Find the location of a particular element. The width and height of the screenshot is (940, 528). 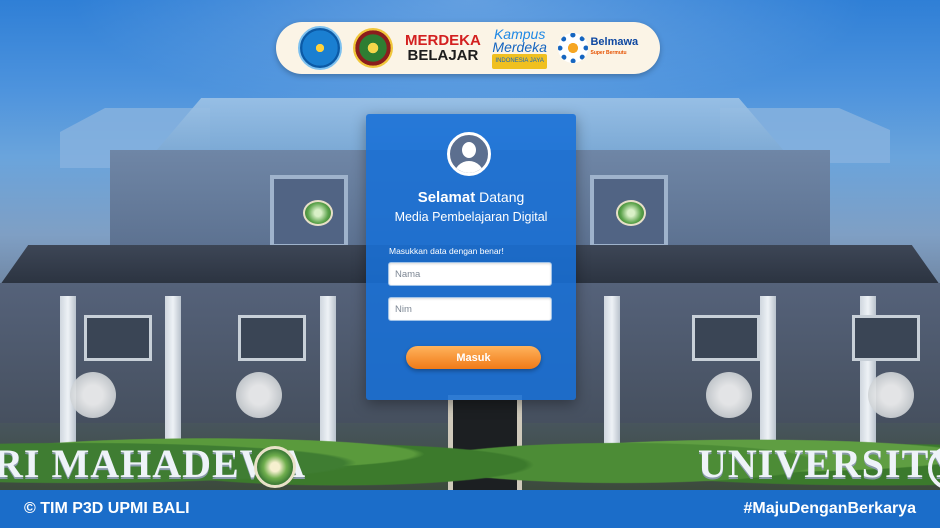

footer-copyright: © TIM P3D UPMI BALI is located at coordinates (107, 508).